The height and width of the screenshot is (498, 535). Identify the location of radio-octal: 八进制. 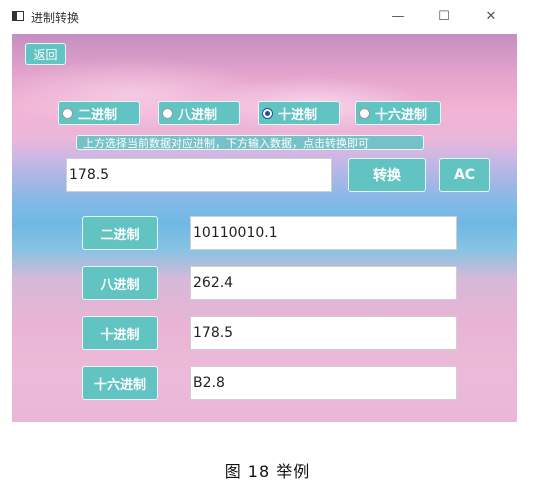
(199, 113).